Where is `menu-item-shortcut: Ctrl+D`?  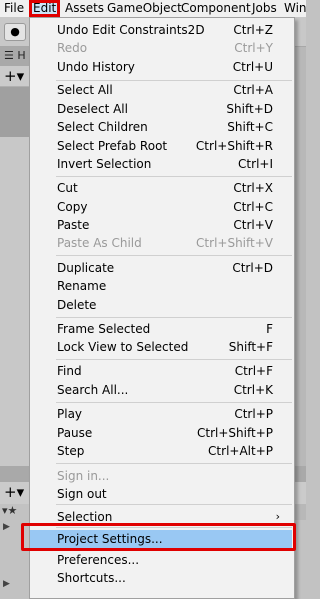
menu-item-shortcut: Ctrl+D is located at coordinates (252, 268).